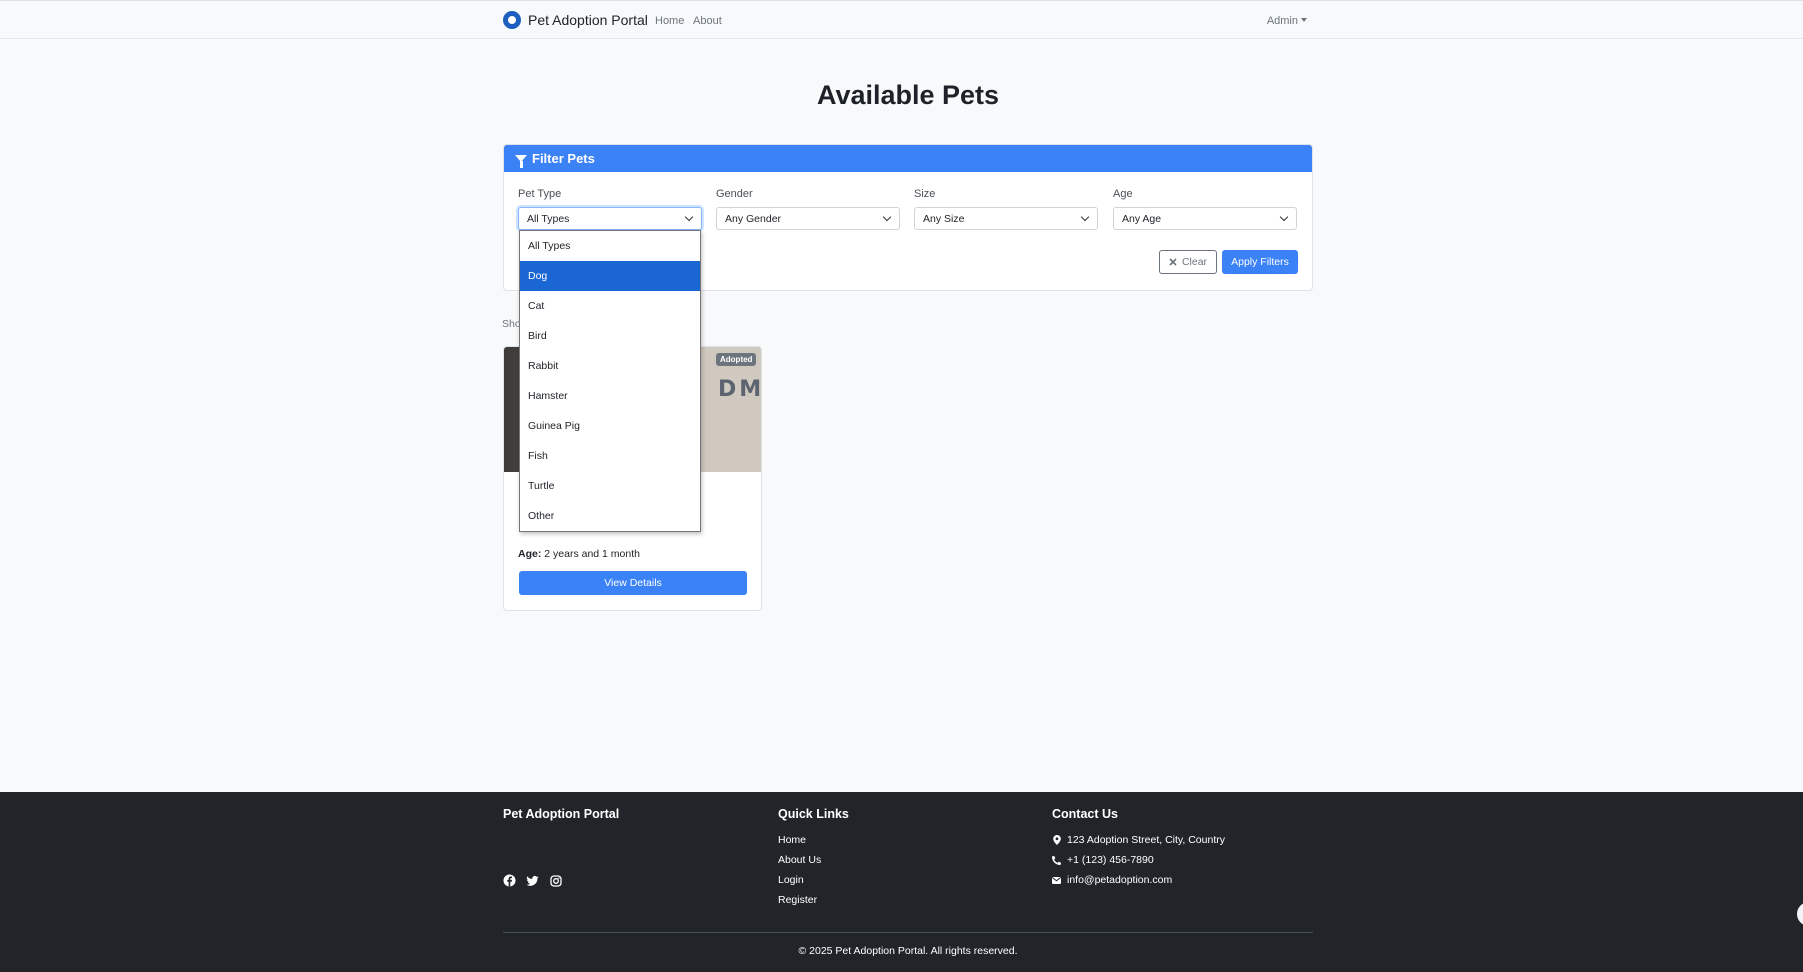 Image resolution: width=1803 pixels, height=972 pixels. What do you see at coordinates (1194, 262) in the screenshot?
I see `clear-button-label: Clear` at bounding box center [1194, 262].